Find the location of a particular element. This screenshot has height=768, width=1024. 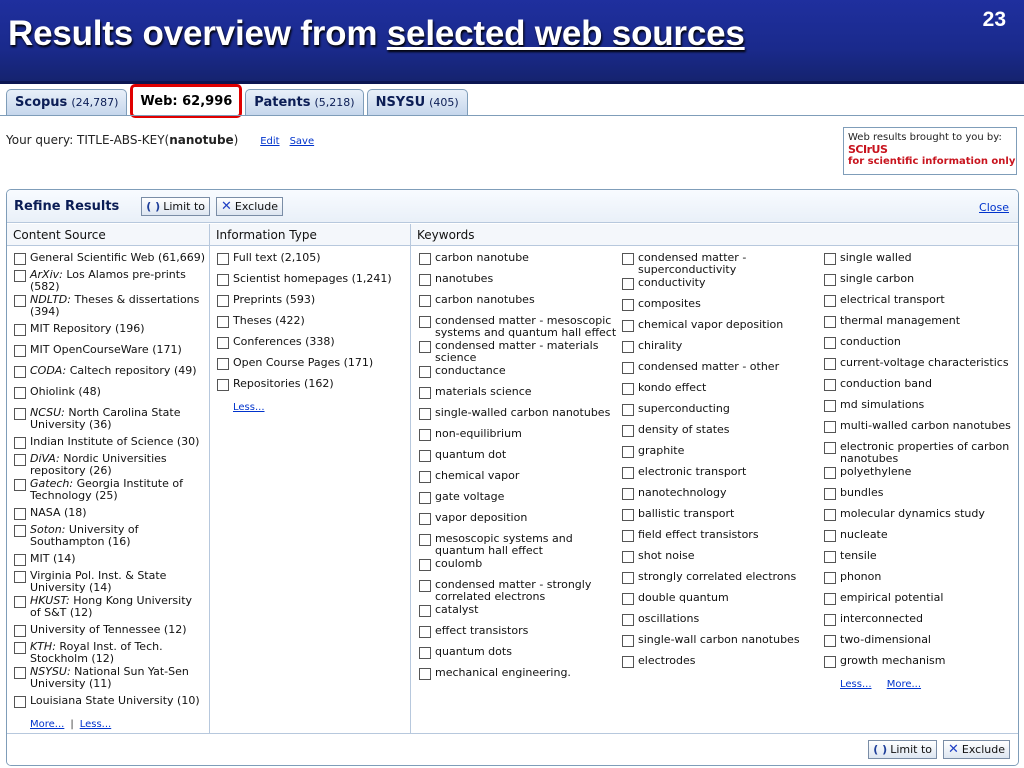

tab-patents: Patents (5,218) is located at coordinates (304, 102).